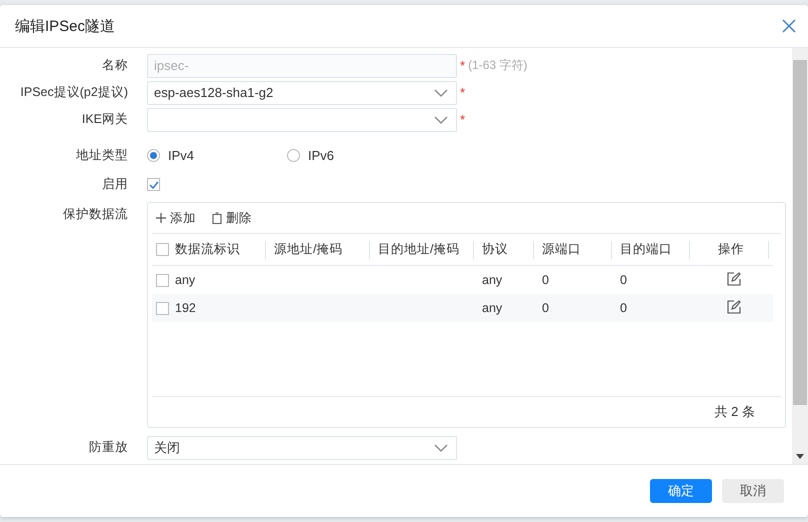 The width and height of the screenshot is (808, 522). I want to click on select-field: 关闭, so click(302, 448).